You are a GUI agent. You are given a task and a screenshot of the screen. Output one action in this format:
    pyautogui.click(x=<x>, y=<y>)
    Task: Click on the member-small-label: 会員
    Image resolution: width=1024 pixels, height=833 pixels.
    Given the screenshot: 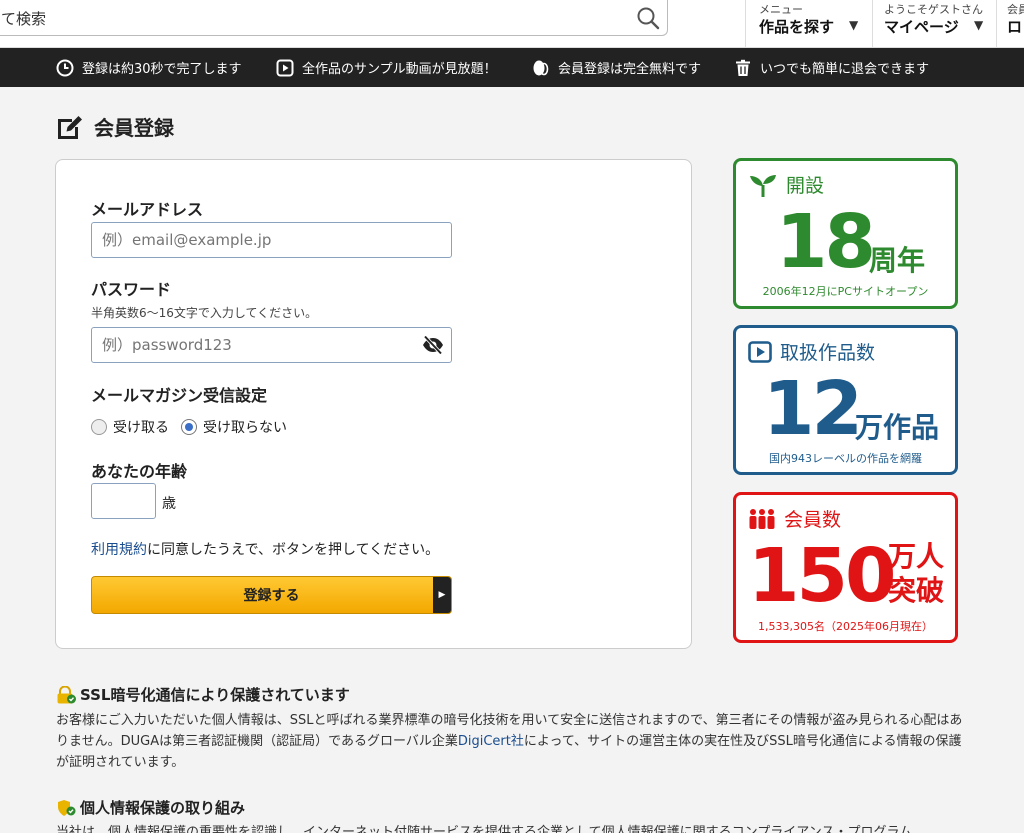 What is the action you would take?
    pyautogui.click(x=1015, y=9)
    